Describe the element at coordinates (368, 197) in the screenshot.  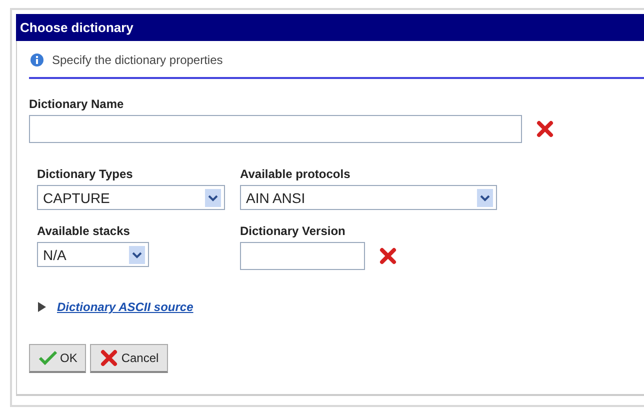
I see `dropdown: AIN ANSI` at that location.